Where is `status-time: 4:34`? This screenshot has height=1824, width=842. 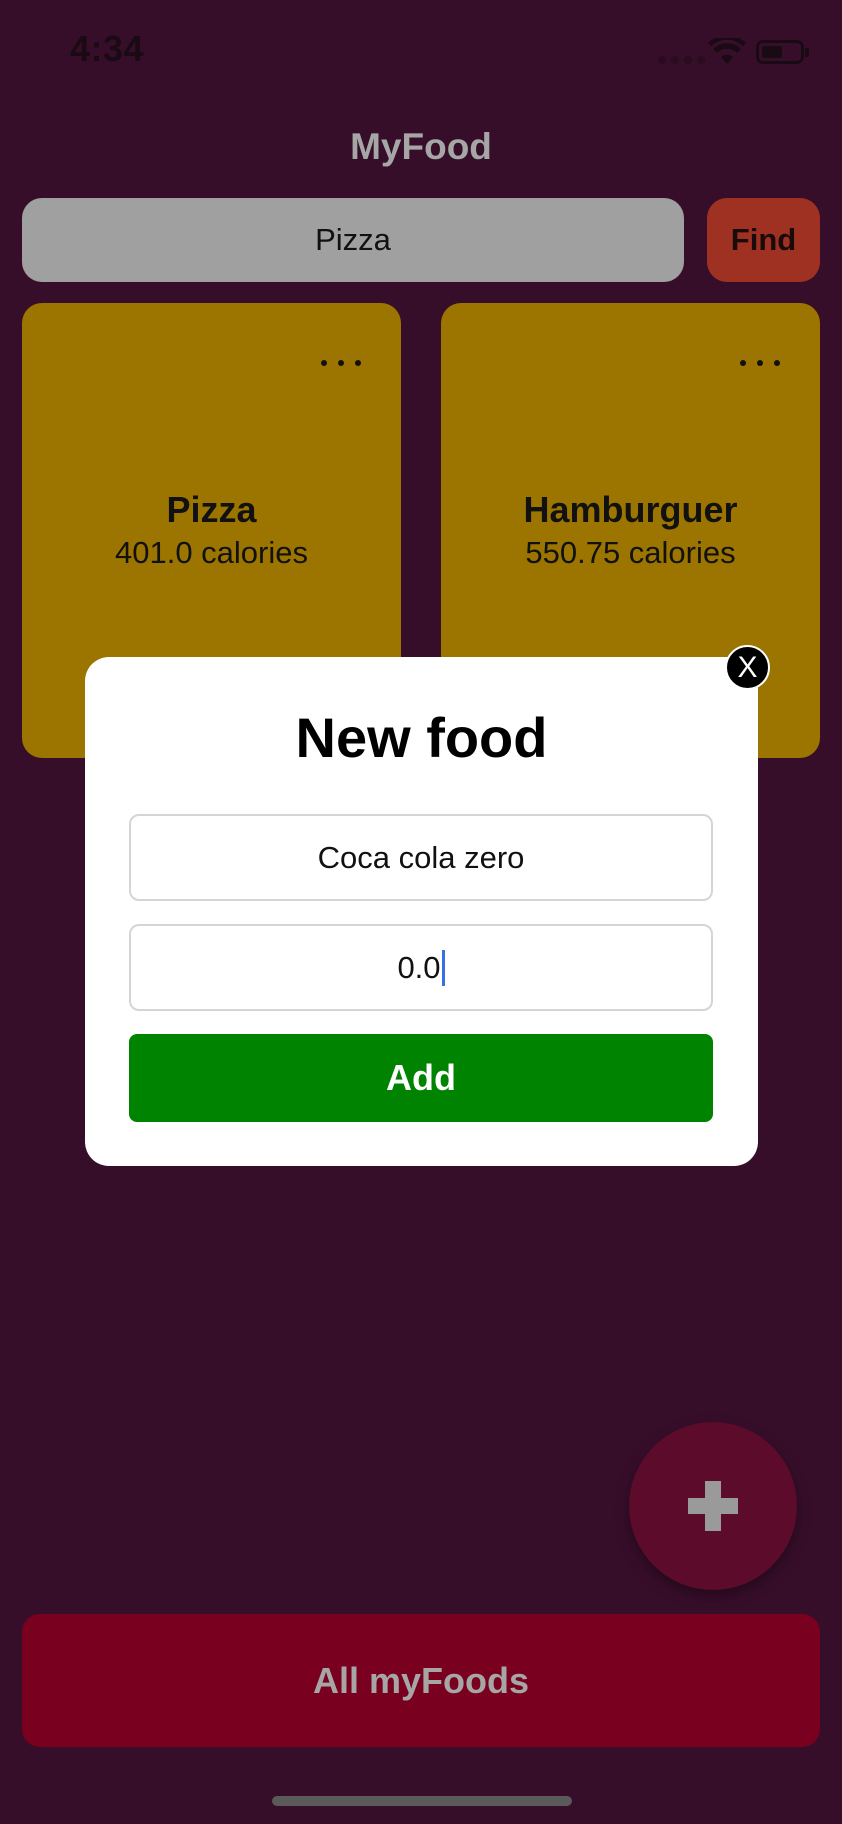
status-time: 4:34 is located at coordinates (107, 48).